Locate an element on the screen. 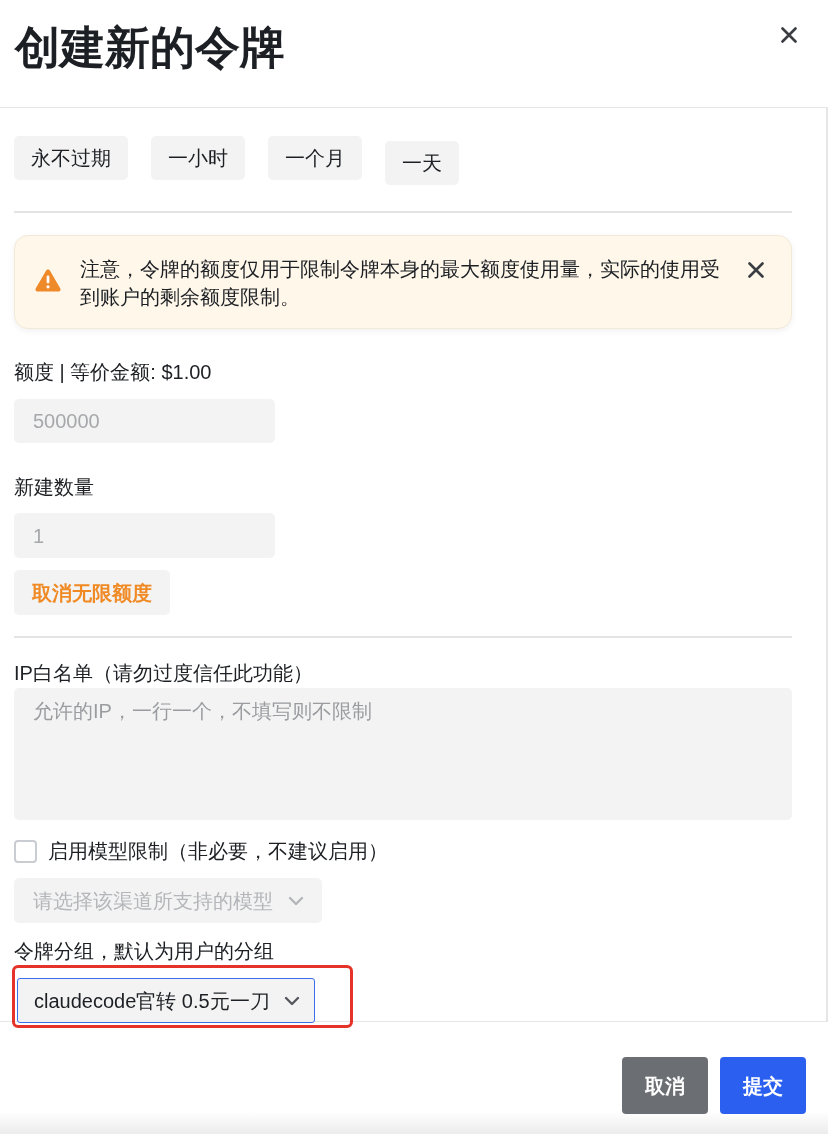 The height and width of the screenshot is (1134, 828). warning-icon is located at coordinates (48, 280).